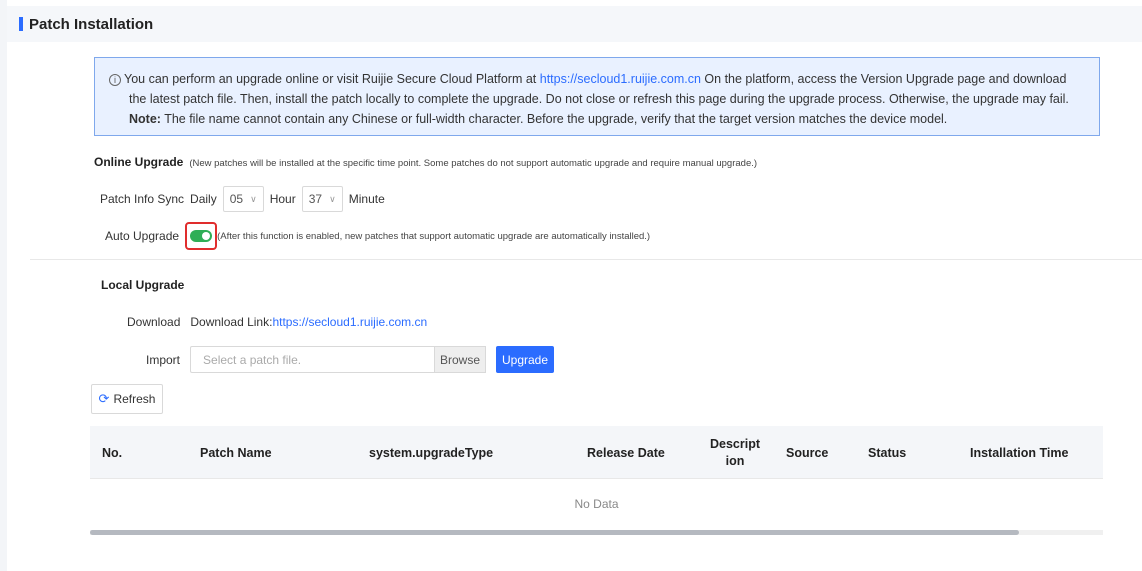  Describe the element at coordinates (586, 259) in the screenshot. I see `section-divider` at that location.